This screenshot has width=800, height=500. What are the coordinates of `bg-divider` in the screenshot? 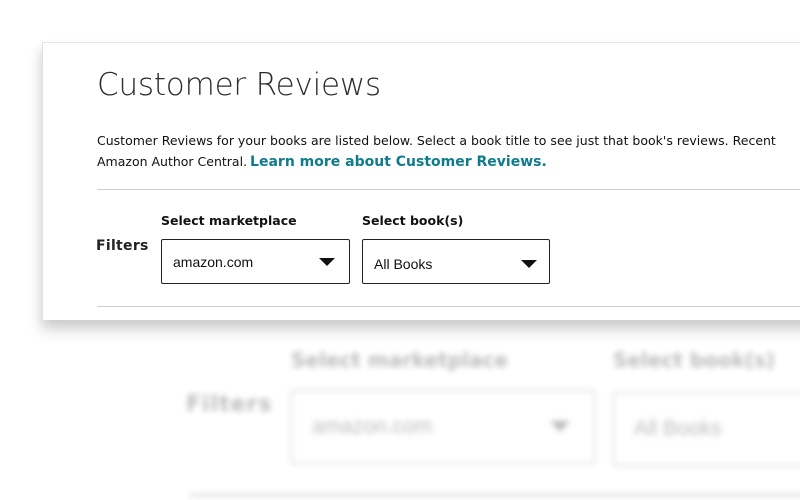 It's located at (495, 495).